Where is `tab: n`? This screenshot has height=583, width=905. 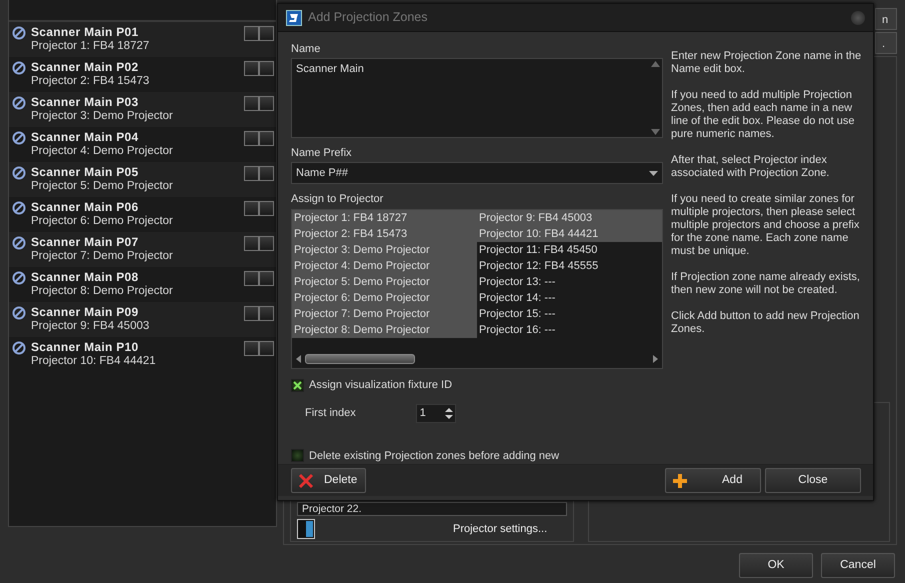
tab: n is located at coordinates (886, 19).